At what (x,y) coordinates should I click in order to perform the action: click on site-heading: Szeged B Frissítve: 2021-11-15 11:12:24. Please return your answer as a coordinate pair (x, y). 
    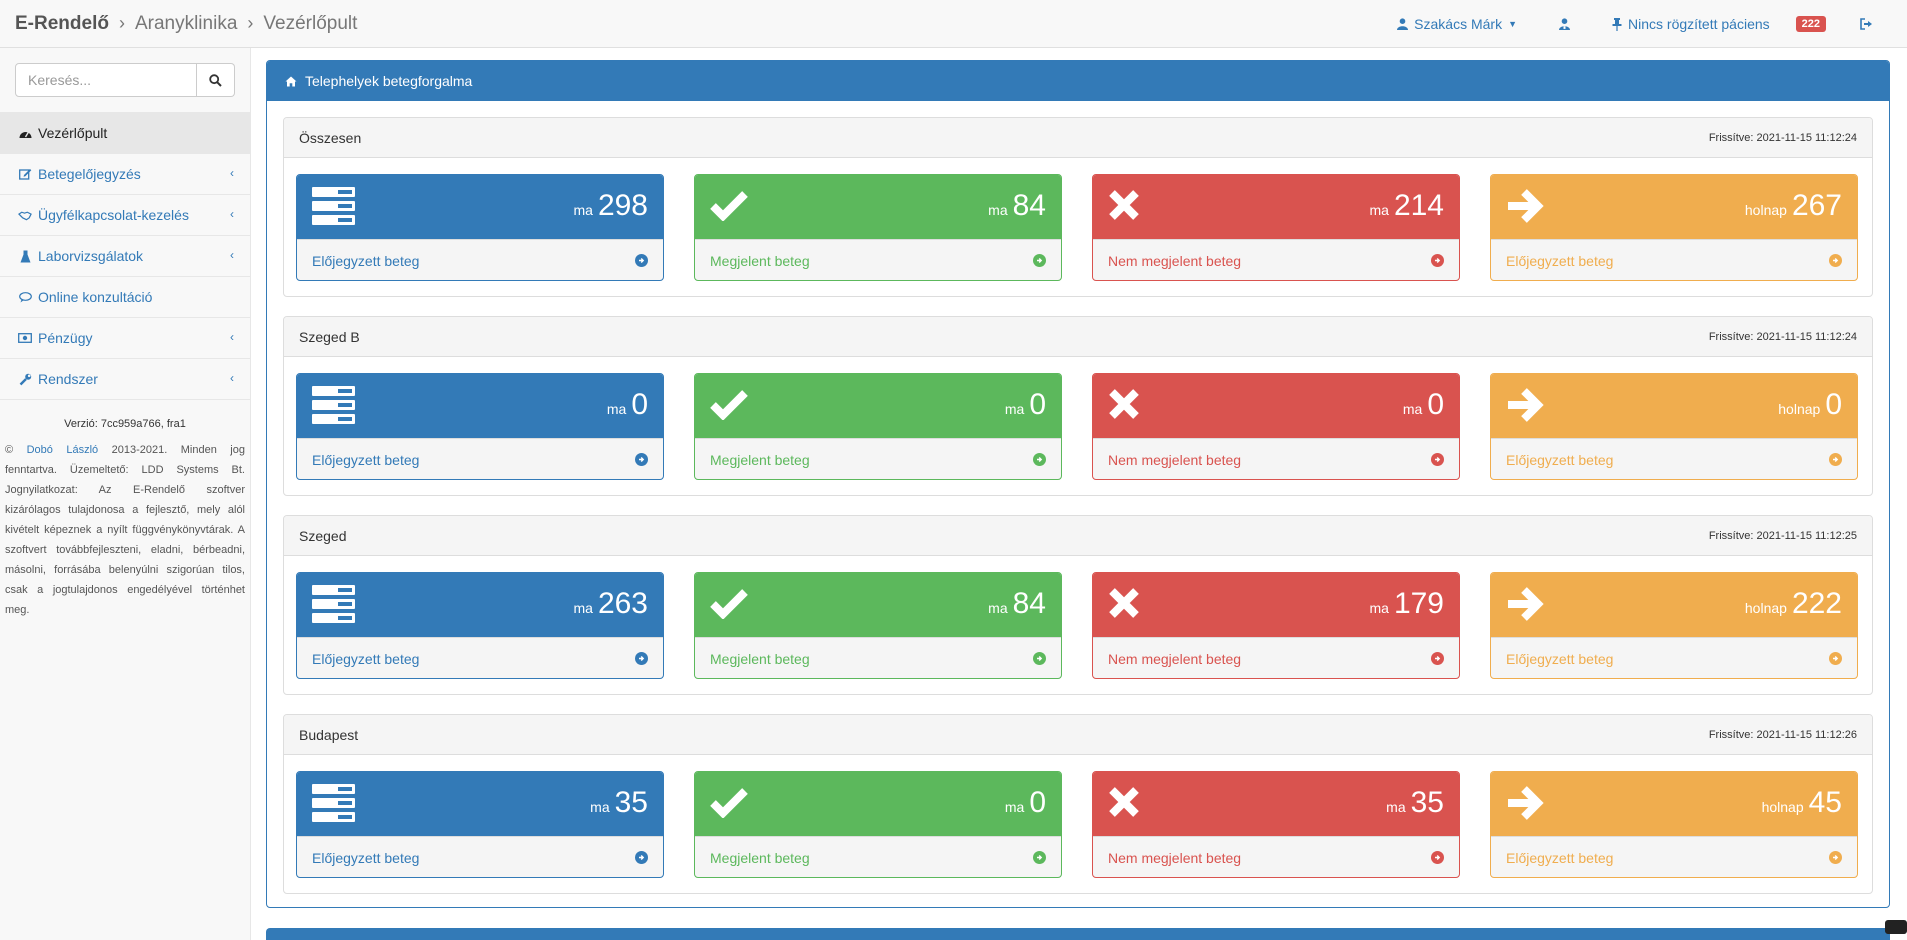
    Looking at the image, I should click on (1078, 337).